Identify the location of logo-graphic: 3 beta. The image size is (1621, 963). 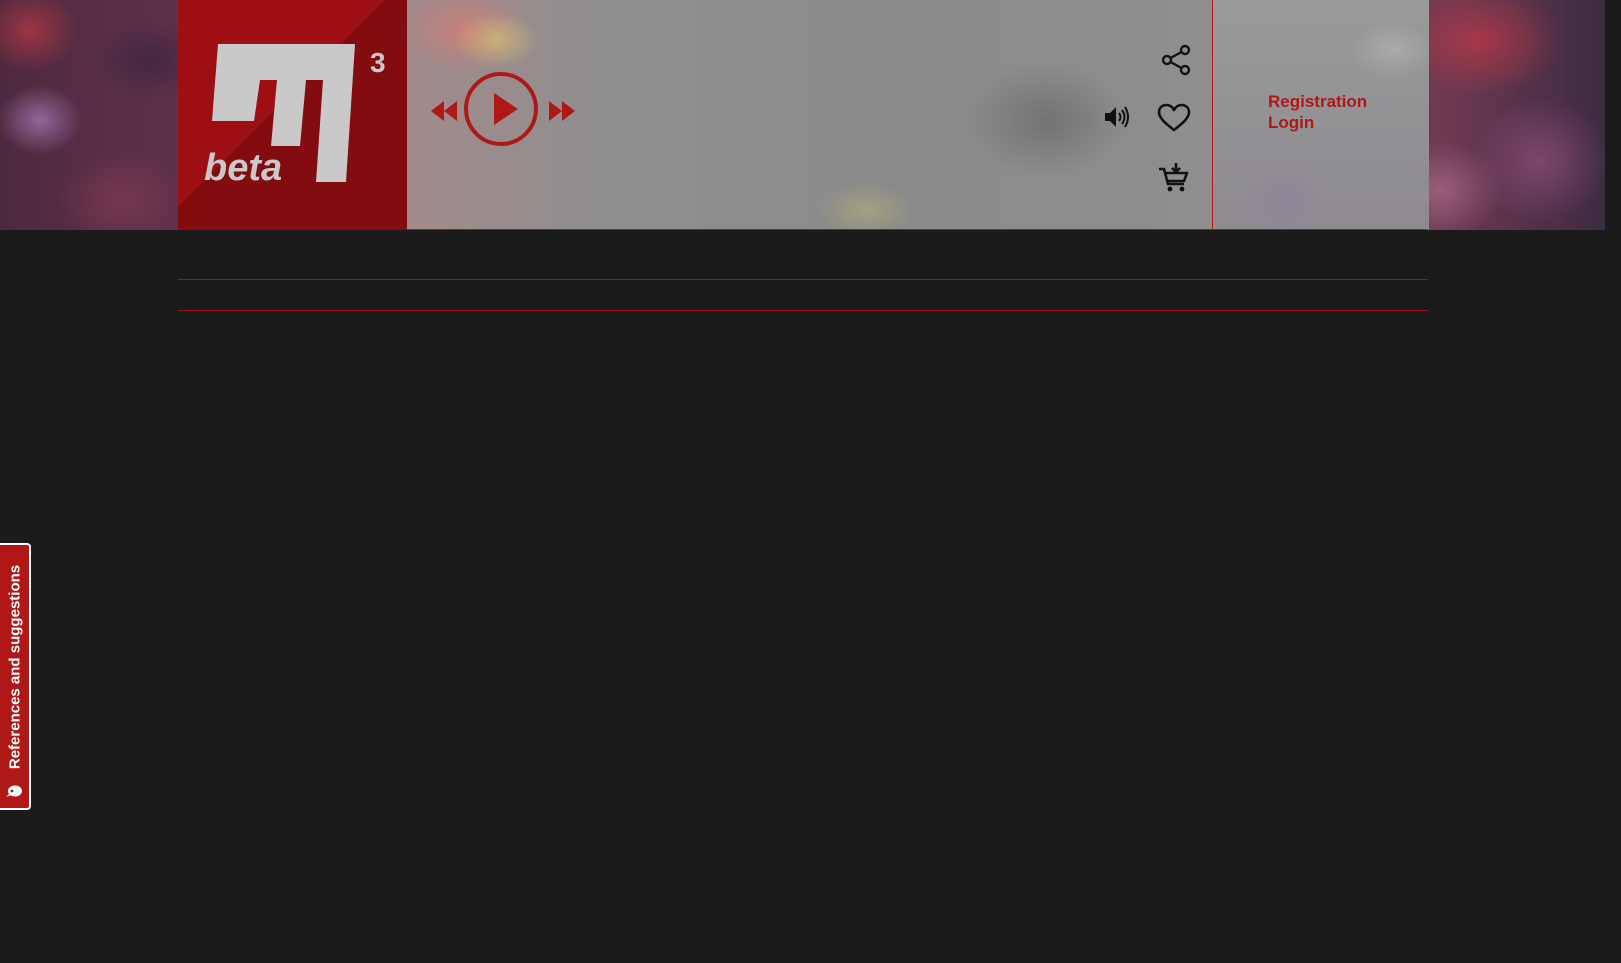
(295, 116).